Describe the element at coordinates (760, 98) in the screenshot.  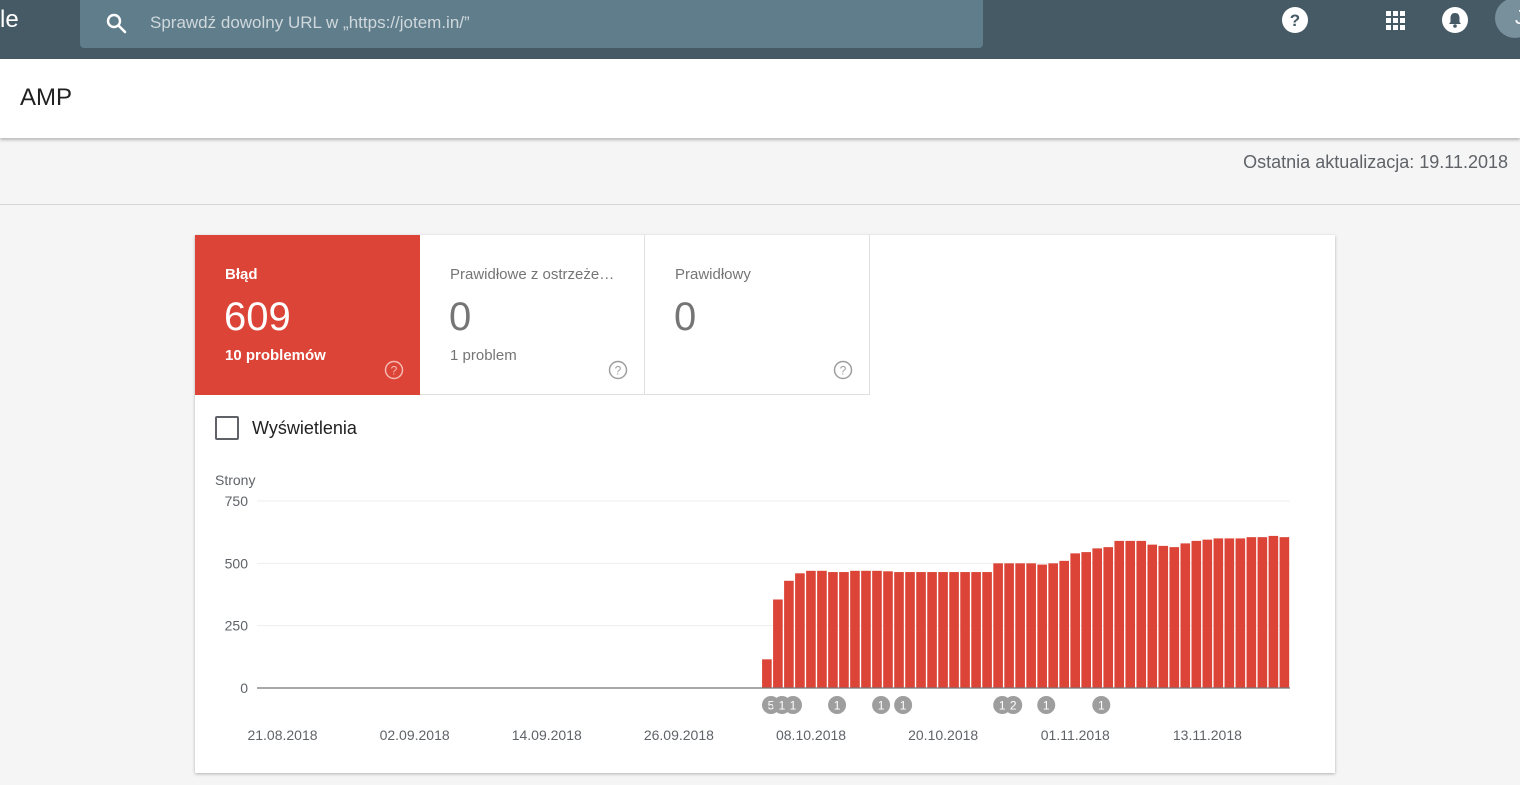
I see `page-header: AMP` at that location.